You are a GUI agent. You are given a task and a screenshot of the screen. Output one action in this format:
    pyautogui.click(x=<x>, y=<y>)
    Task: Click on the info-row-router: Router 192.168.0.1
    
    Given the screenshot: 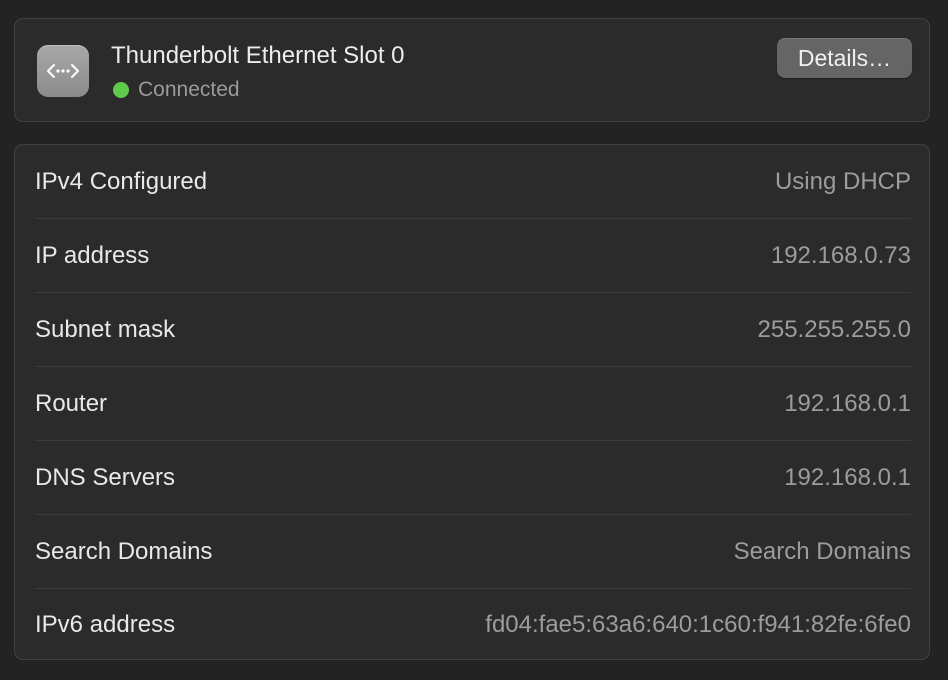 What is the action you would take?
    pyautogui.click(x=473, y=404)
    